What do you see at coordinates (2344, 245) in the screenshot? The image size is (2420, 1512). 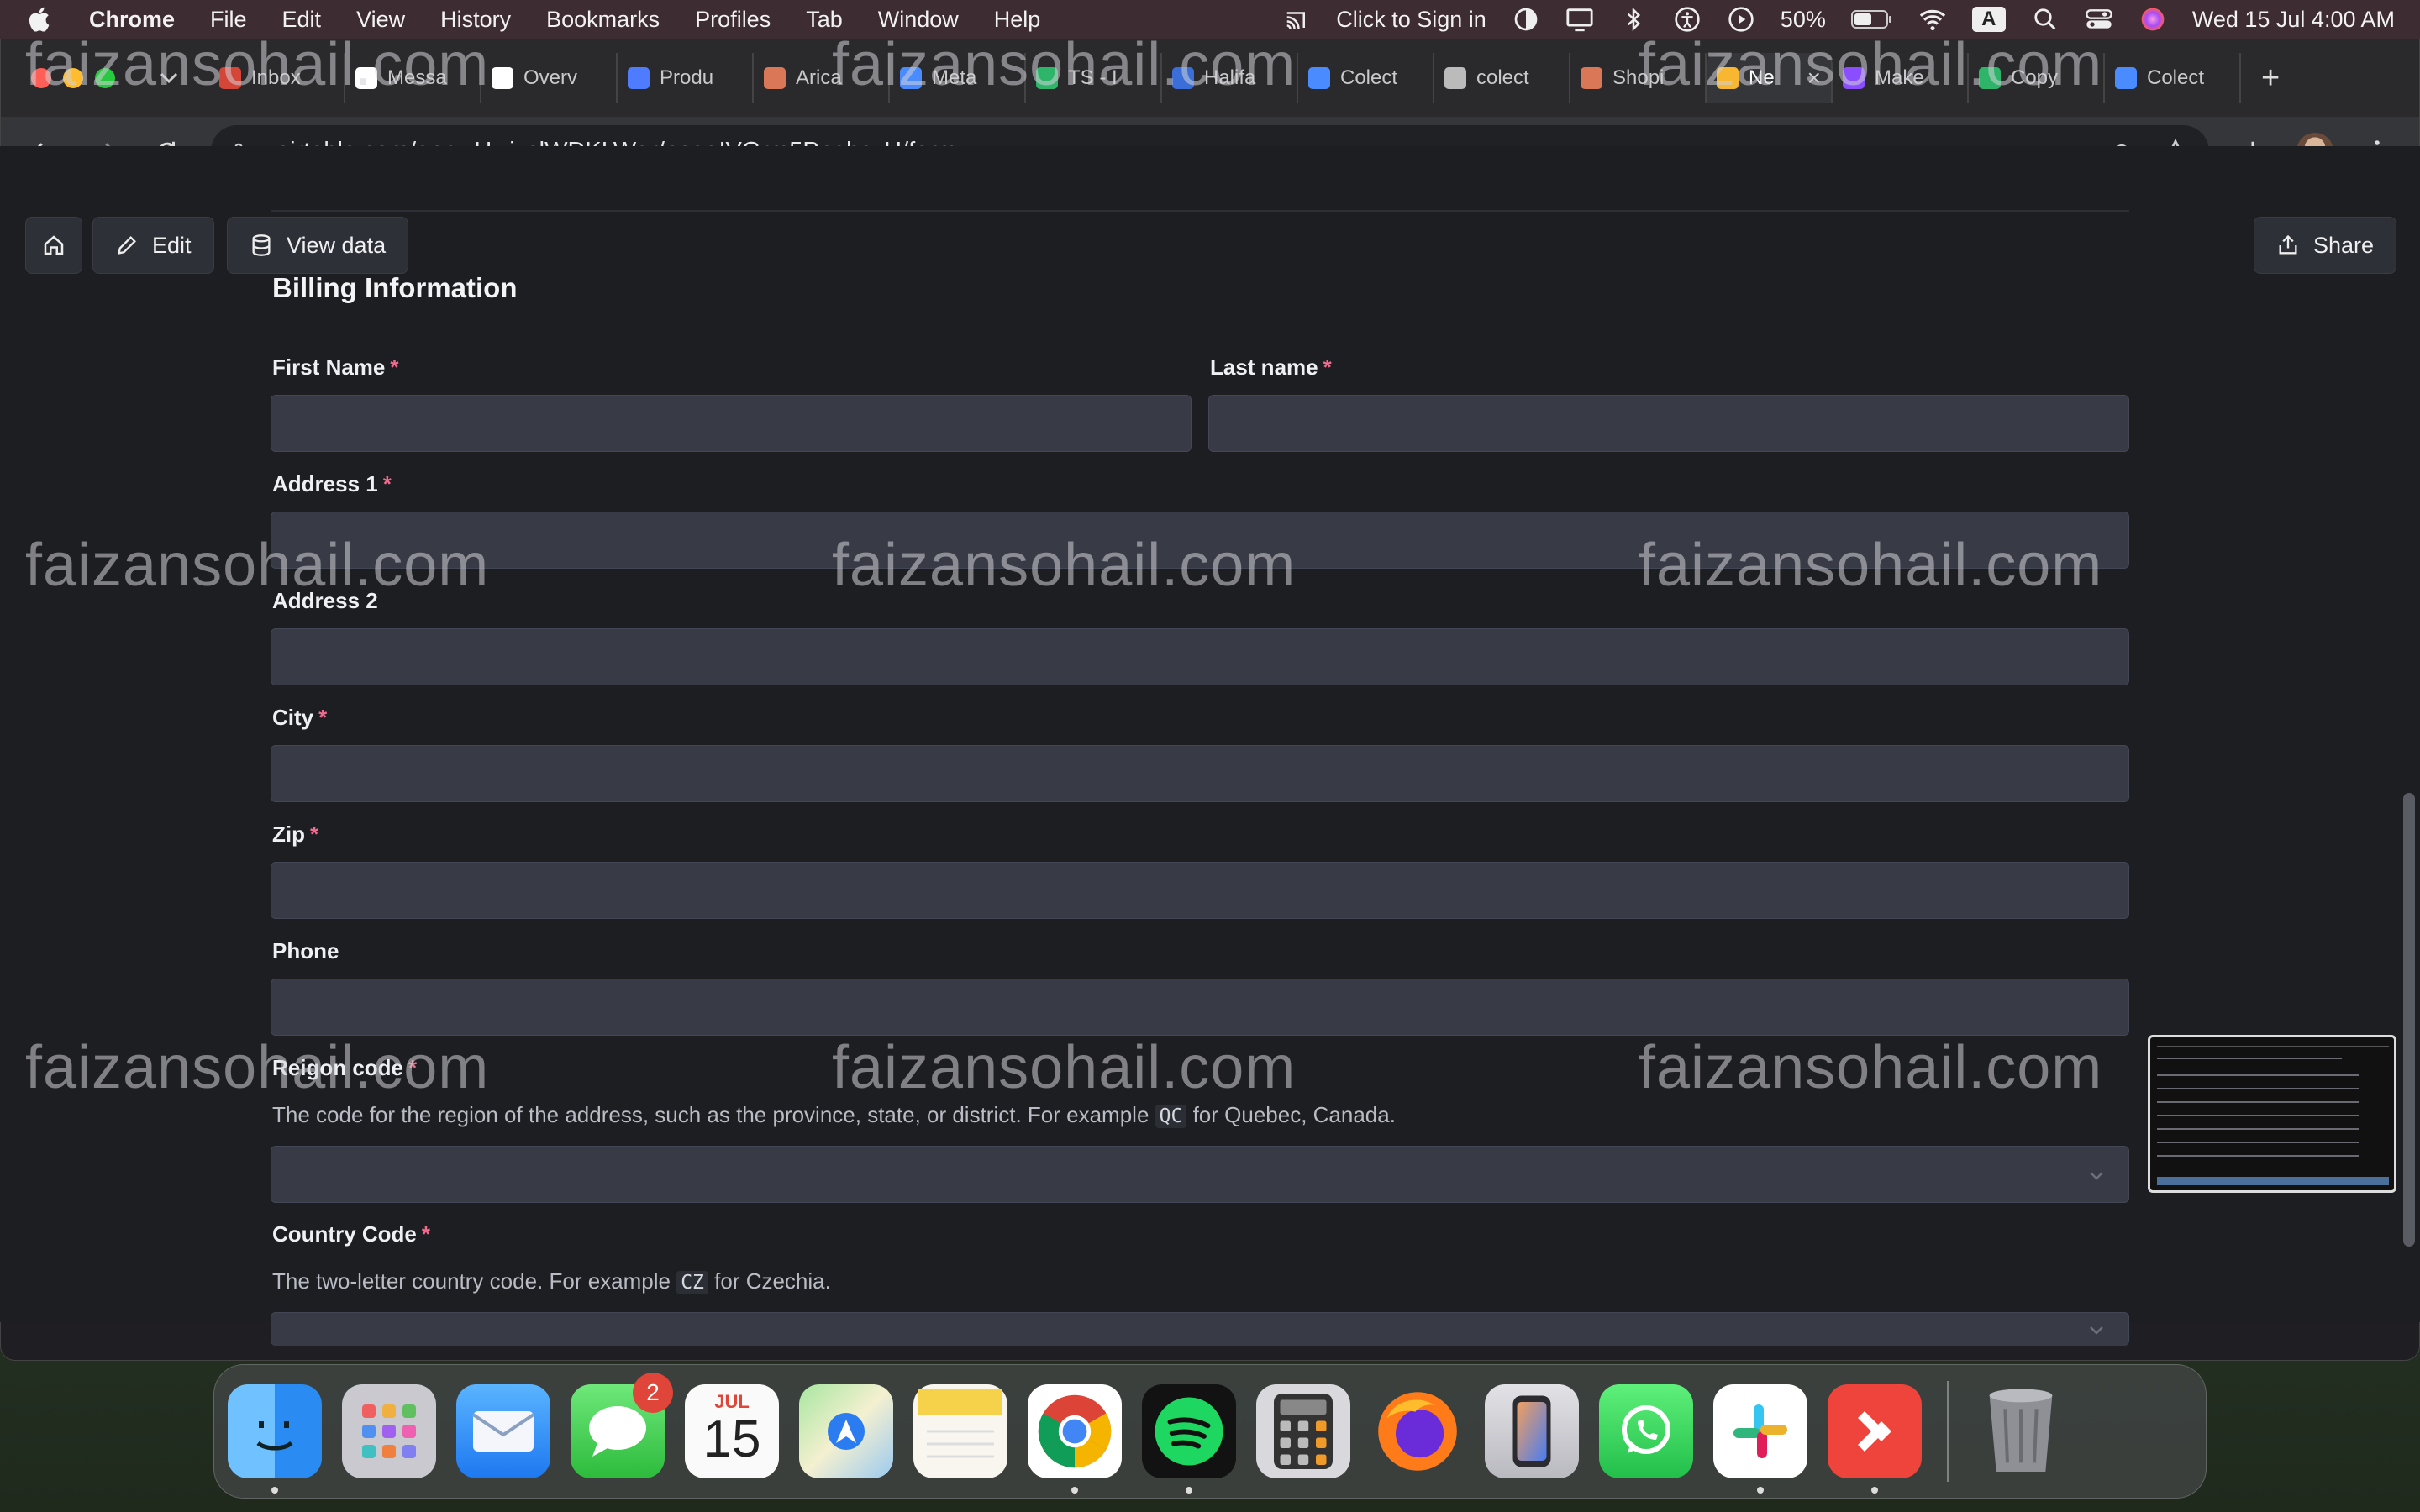 I see `share-label: Share` at bounding box center [2344, 245].